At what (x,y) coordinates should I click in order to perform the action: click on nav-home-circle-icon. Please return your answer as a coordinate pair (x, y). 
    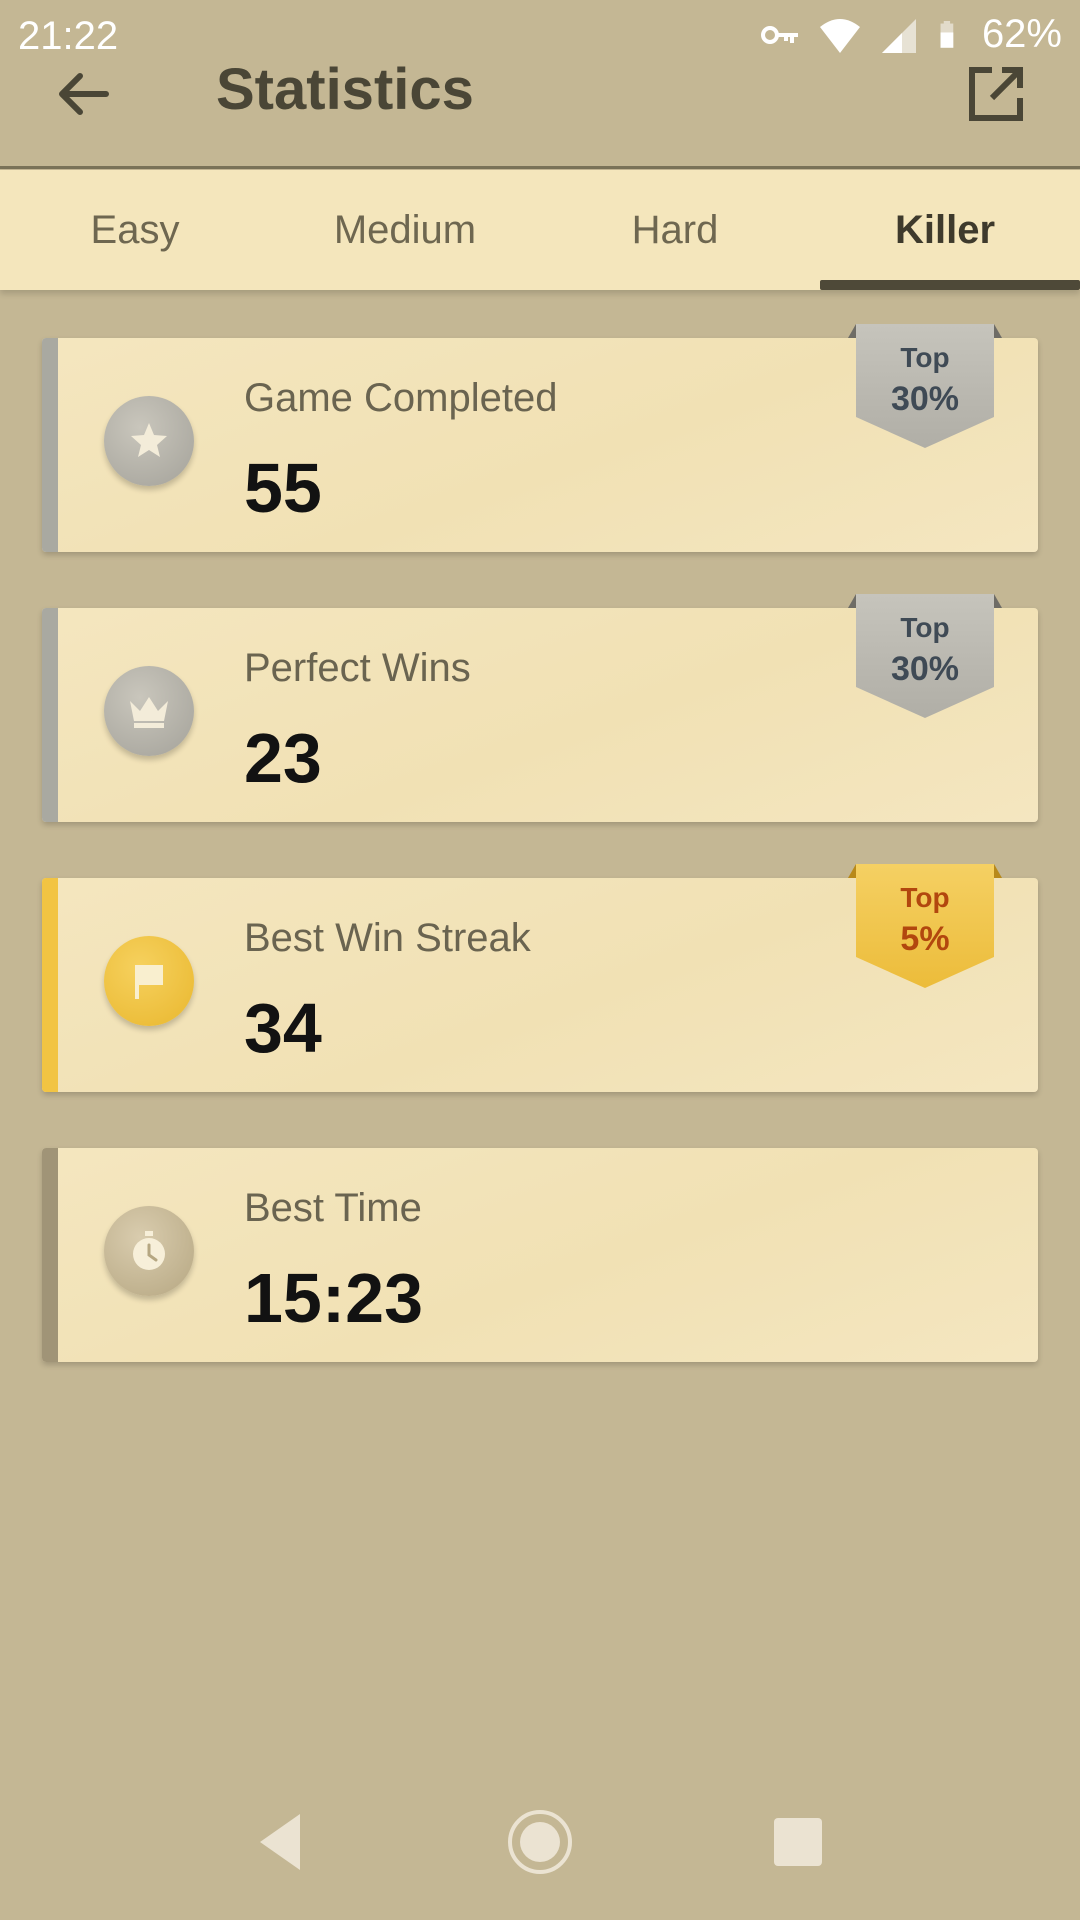
    Looking at the image, I should click on (540, 1842).